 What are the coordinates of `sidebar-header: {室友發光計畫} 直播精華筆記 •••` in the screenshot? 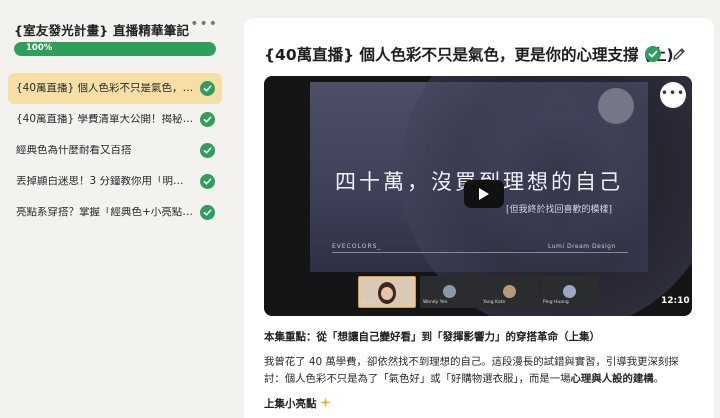 It's located at (117, 27).